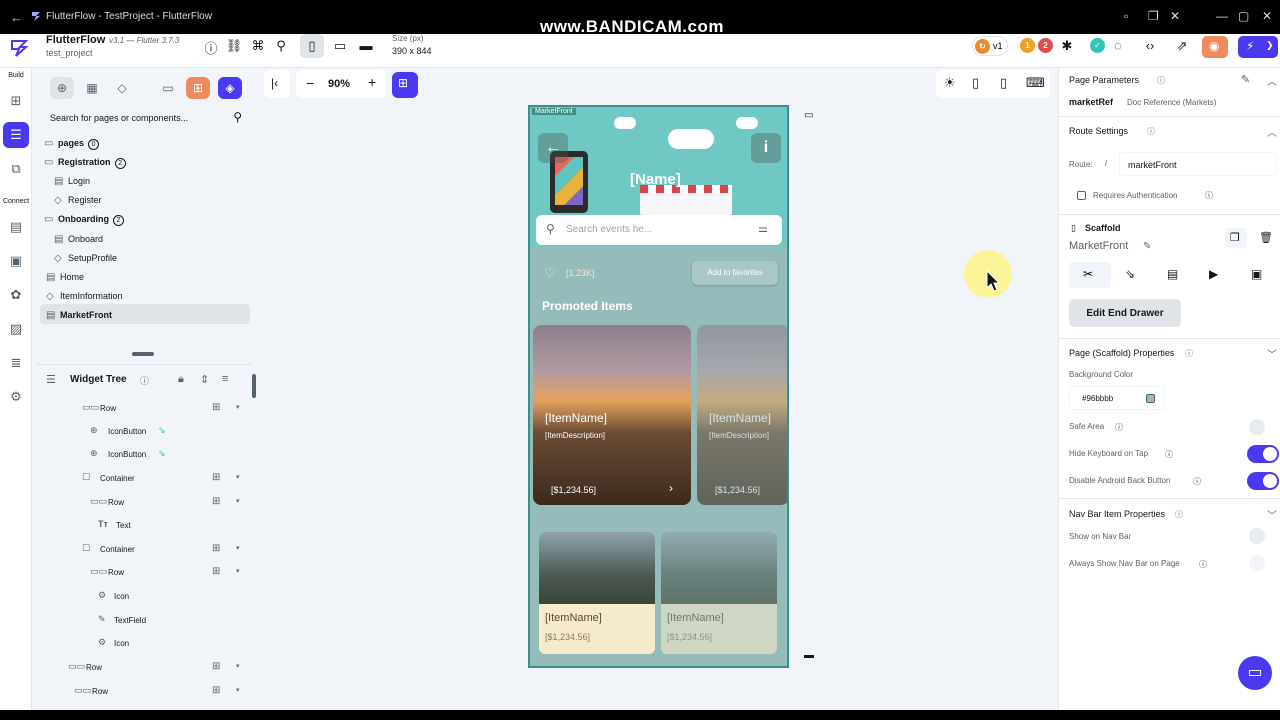 This screenshot has width=1280, height=720. Describe the element at coordinates (1263, 481) in the screenshot. I see `disable-back-toggle` at that location.